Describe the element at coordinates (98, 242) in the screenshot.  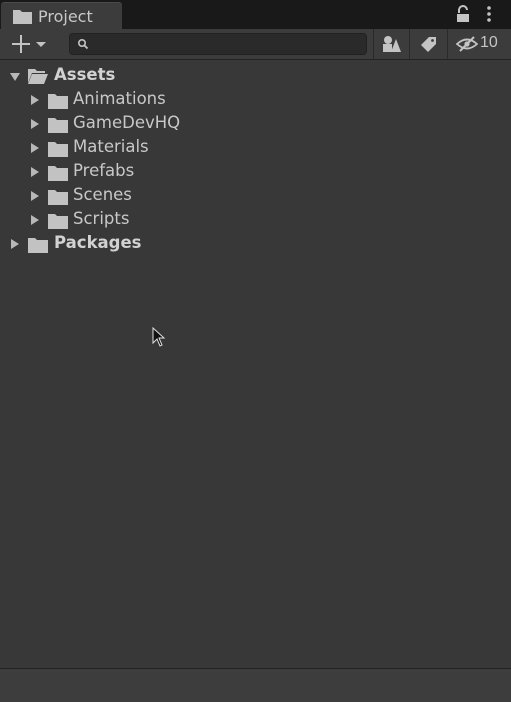
I see `tree-item-label: Packages` at that location.